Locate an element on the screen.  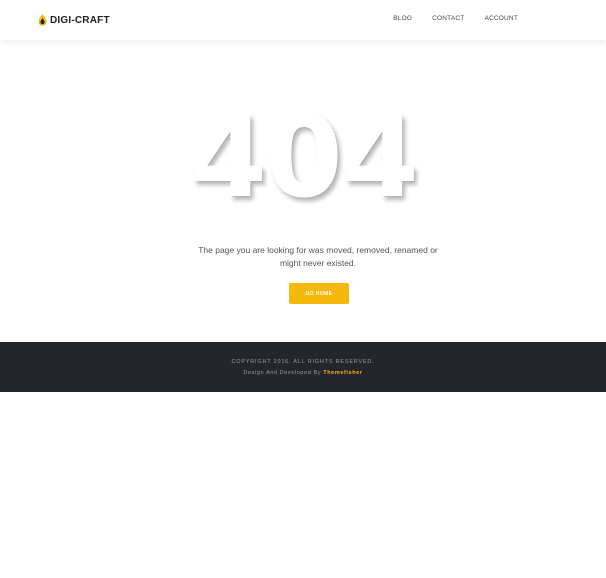
credit-prefix: Design And Developed By is located at coordinates (282, 373).